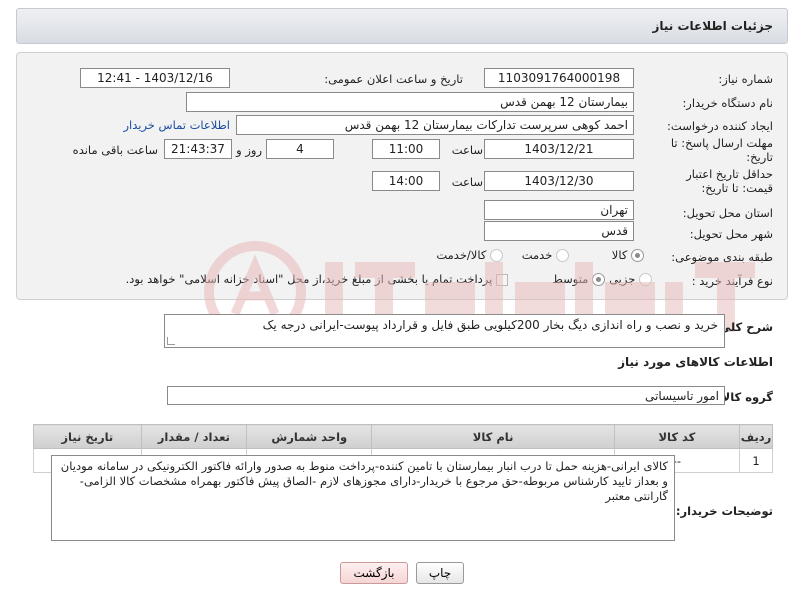 This screenshot has height=598, width=789. Describe the element at coordinates (87, 436) in the screenshot. I see `col-date-header: تاریخ نیاز` at that location.